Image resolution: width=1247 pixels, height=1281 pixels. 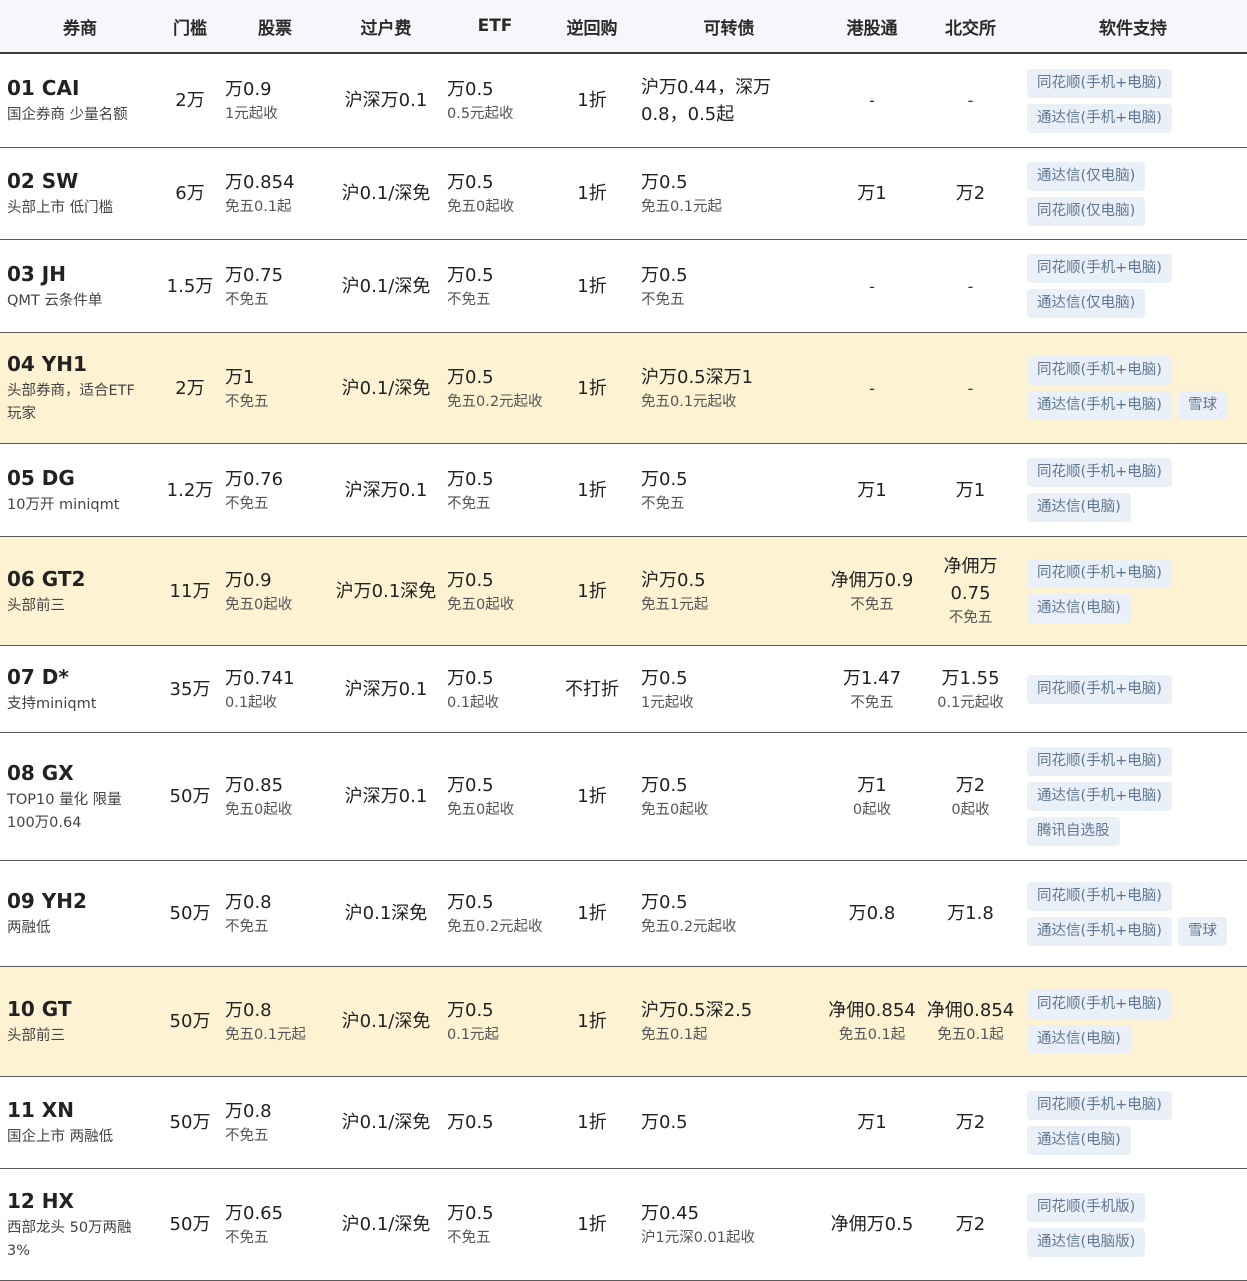 I want to click on bj-fee-value: 净佣0.854, so click(x=970, y=1010).